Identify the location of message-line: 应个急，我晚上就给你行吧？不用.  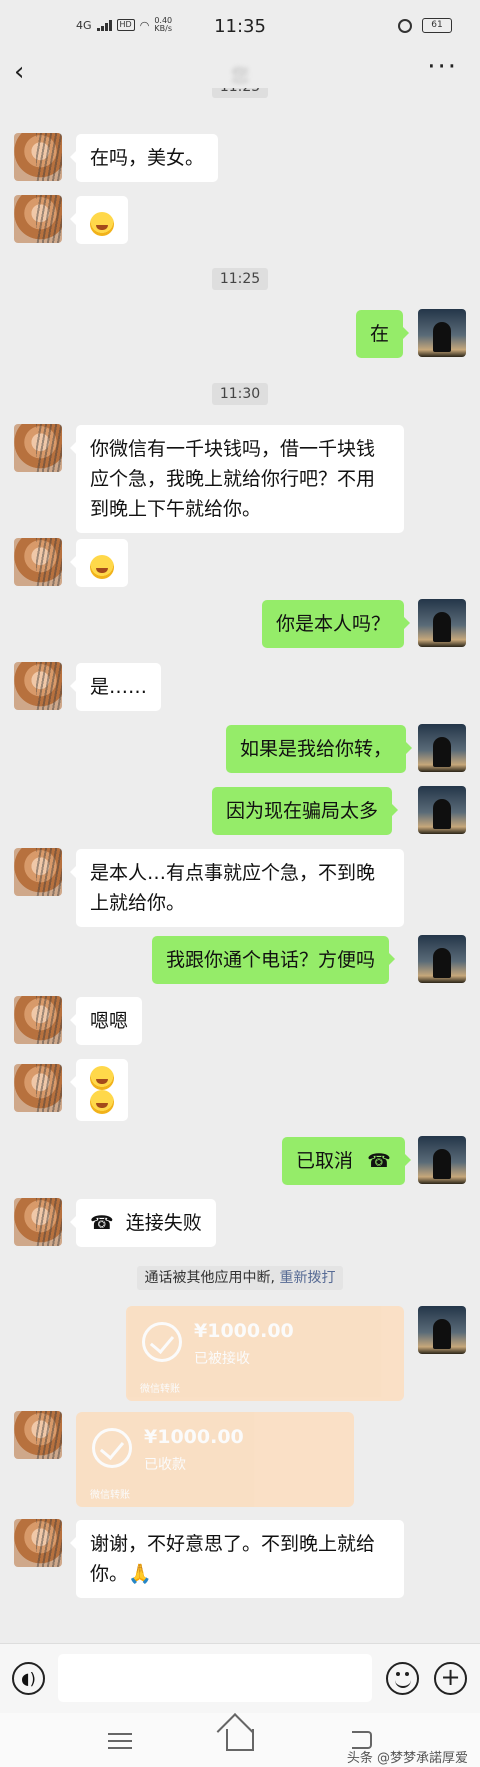
(233, 479).